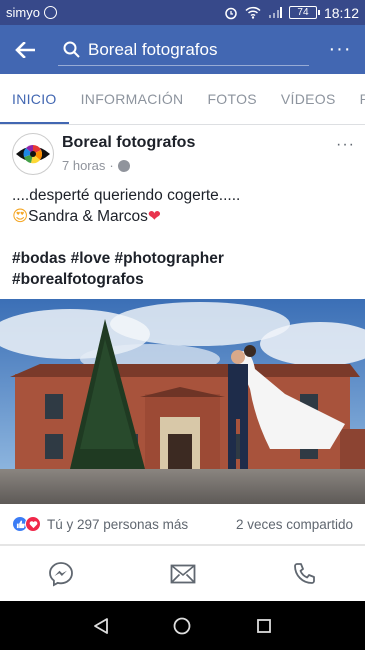  I want to click on back-triangle-icon, so click(100, 625).